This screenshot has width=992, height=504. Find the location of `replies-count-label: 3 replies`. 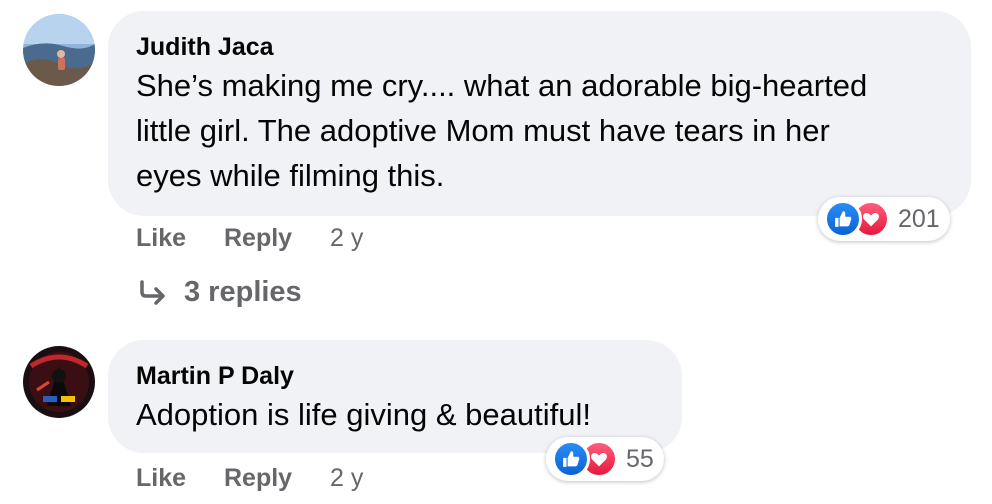

replies-count-label: 3 replies is located at coordinates (243, 292).